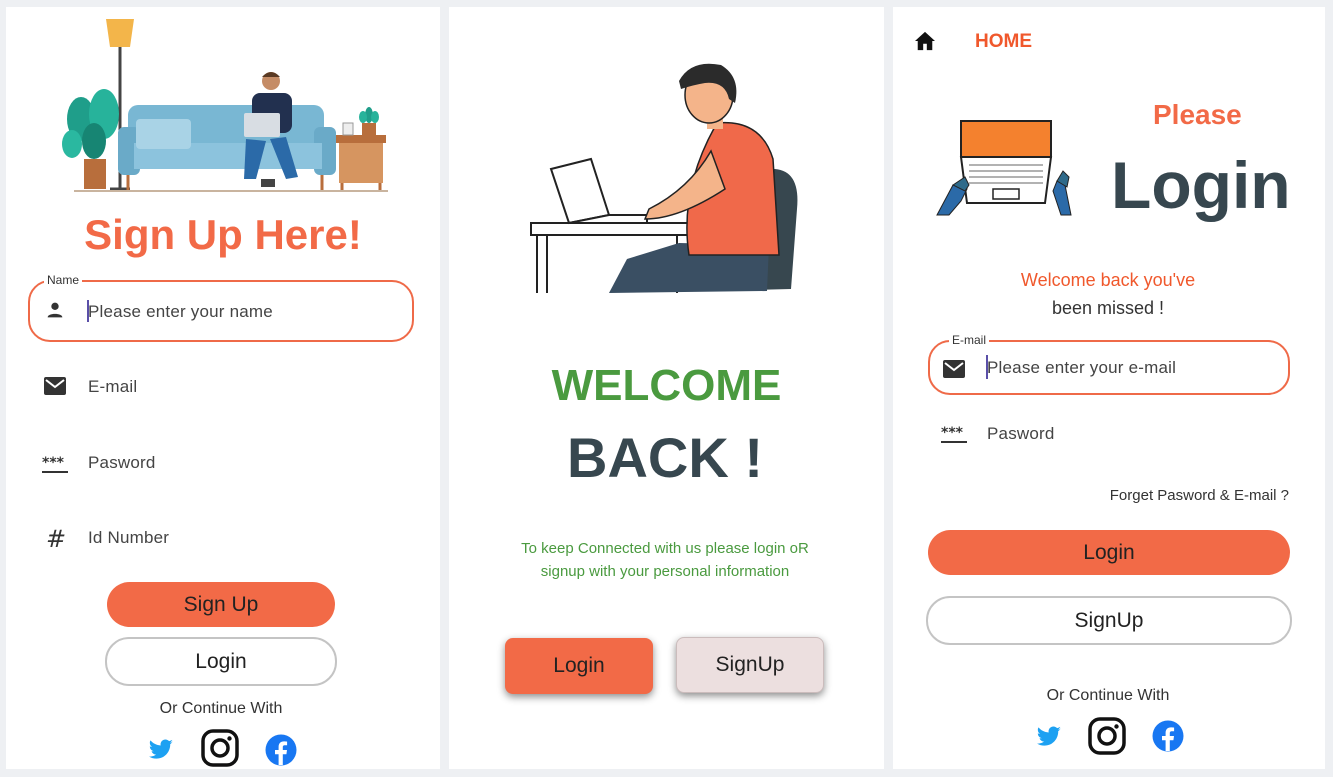 This screenshot has width=1333, height=777. Describe the element at coordinates (1108, 308) in the screenshot. I see `welcome-back-line-2: been missed !` at that location.